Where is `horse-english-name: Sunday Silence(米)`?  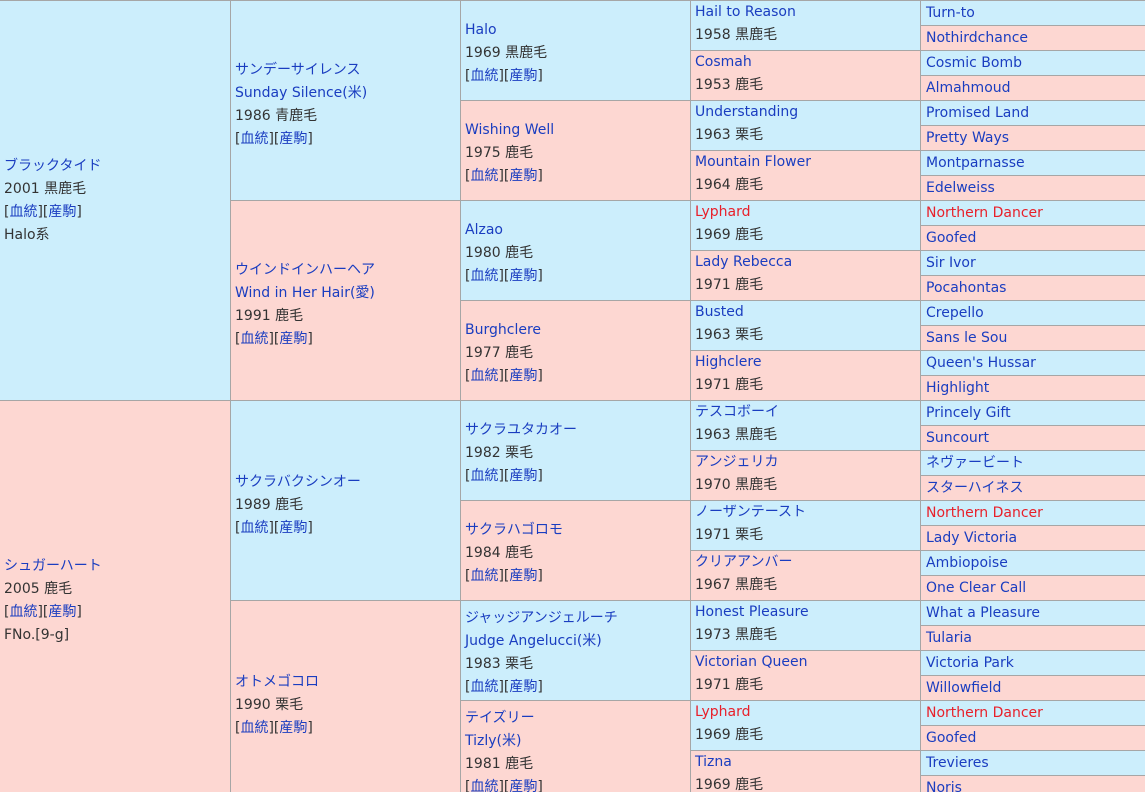 horse-english-name: Sunday Silence(米) is located at coordinates (345, 93).